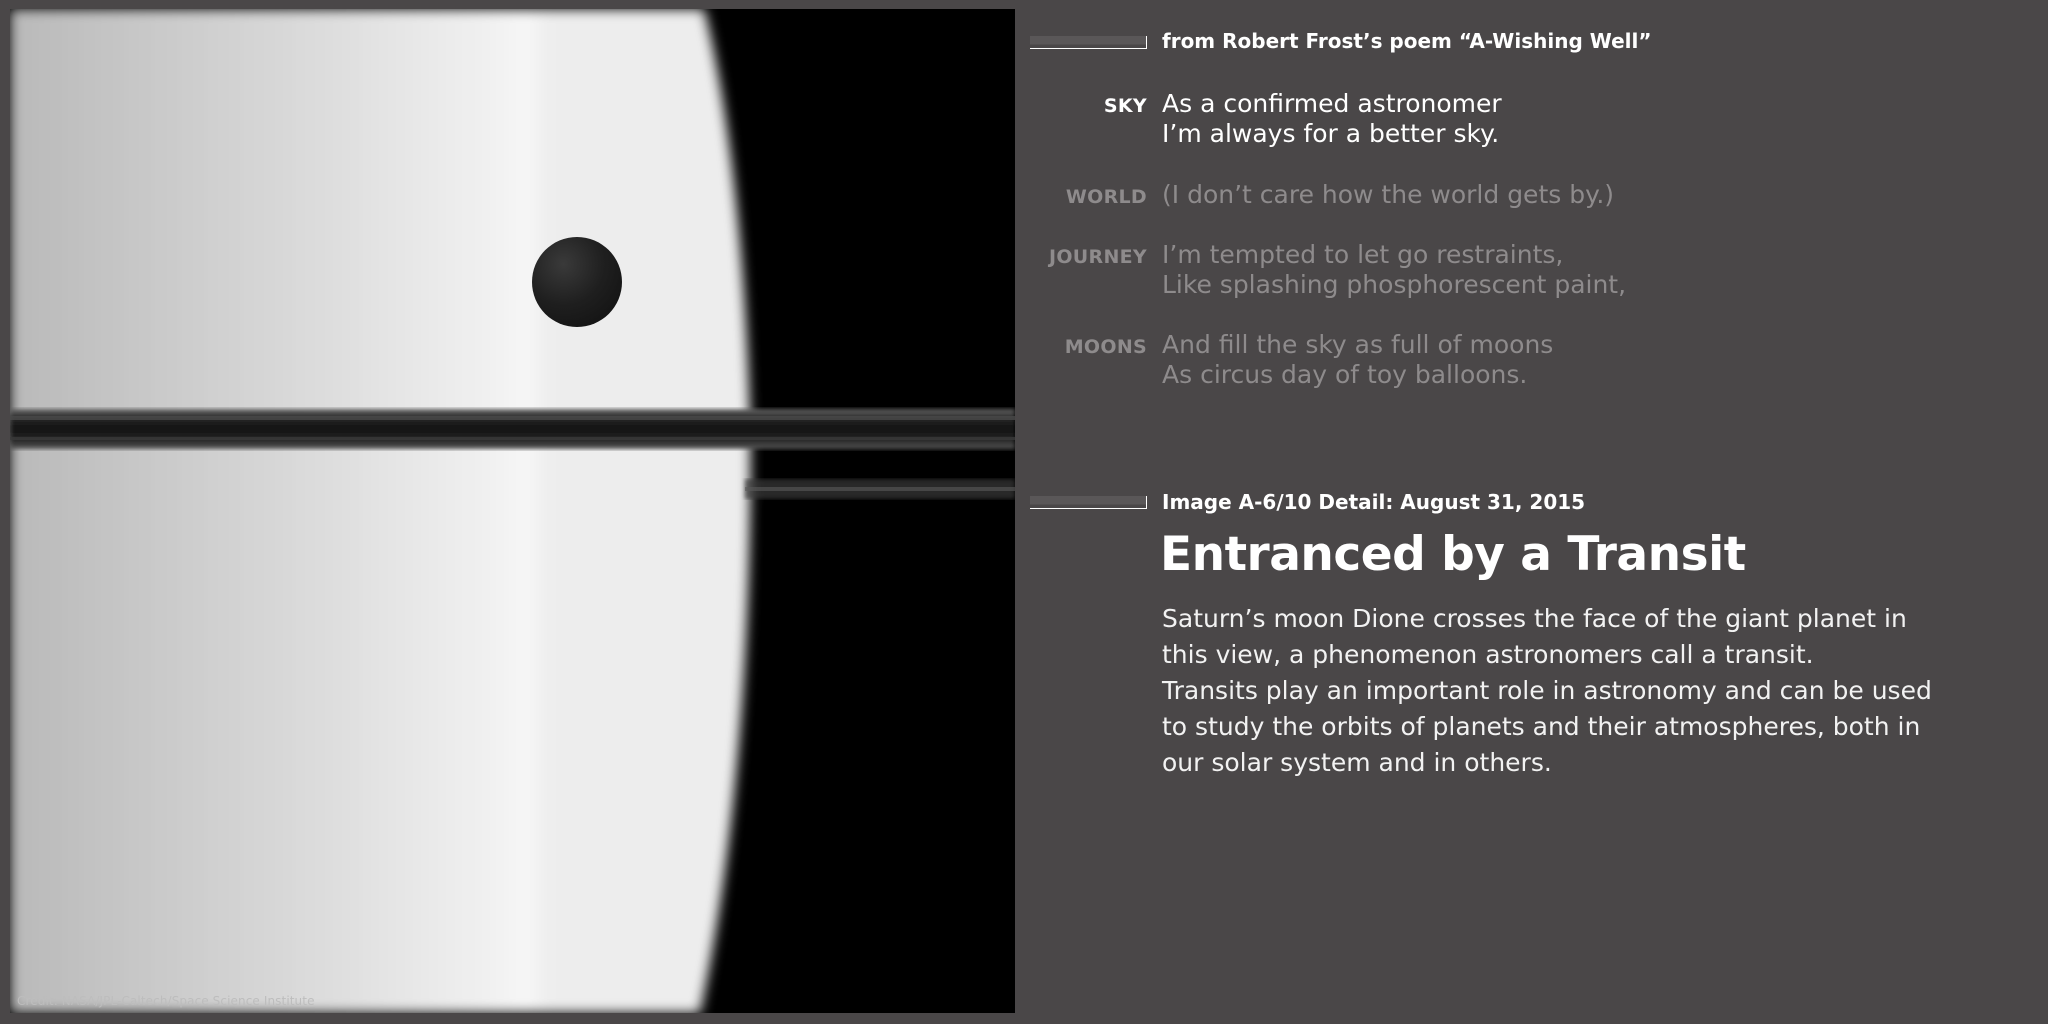 The image size is (2048, 1024). Describe the element at coordinates (1332, 103) in the screenshot. I see `stanza-line: As a confirmed astronomer` at that location.